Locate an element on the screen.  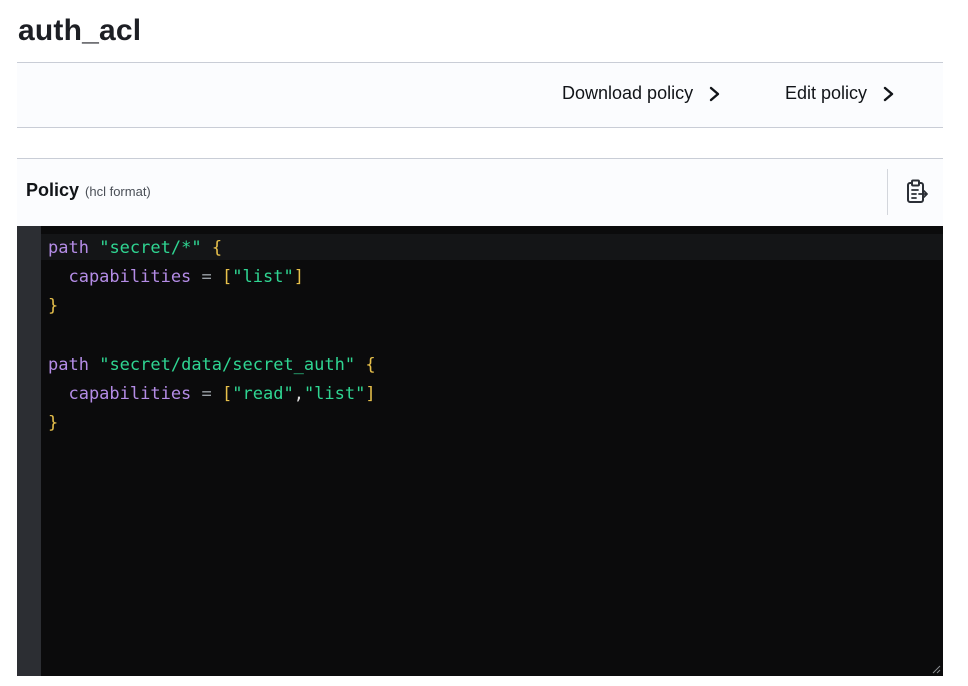
edit-policy-button: Edit policy is located at coordinates (841, 93).